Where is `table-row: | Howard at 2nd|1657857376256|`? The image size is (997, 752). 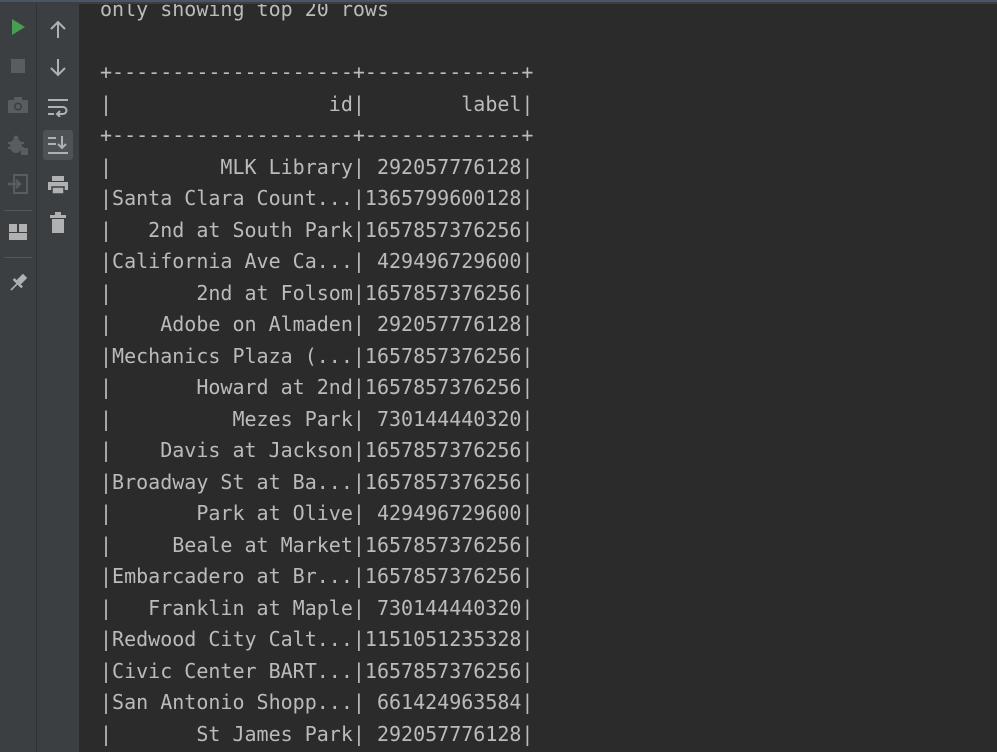
table-row: | Howard at 2nd|1657857376256| is located at coordinates (317, 387).